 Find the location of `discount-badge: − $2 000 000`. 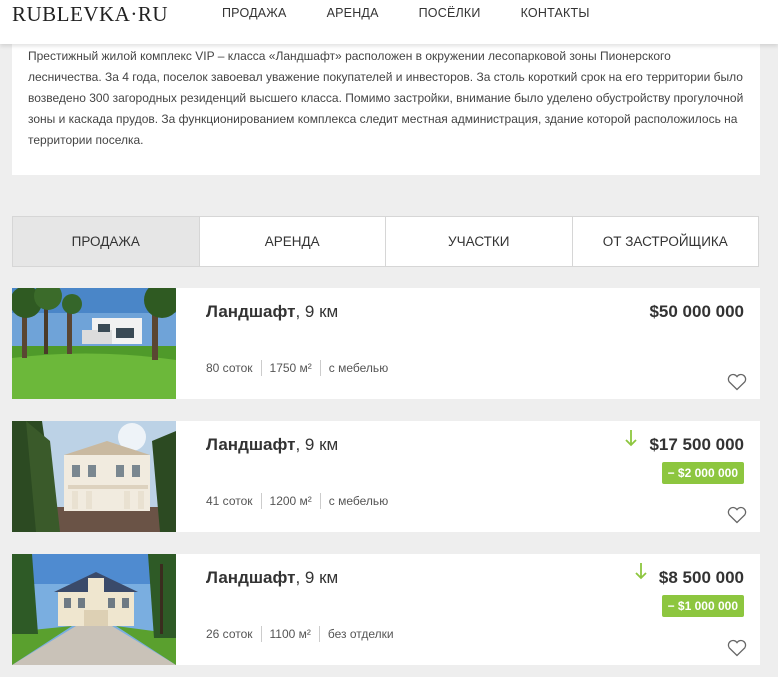

discount-badge: − $2 000 000 is located at coordinates (702, 473).